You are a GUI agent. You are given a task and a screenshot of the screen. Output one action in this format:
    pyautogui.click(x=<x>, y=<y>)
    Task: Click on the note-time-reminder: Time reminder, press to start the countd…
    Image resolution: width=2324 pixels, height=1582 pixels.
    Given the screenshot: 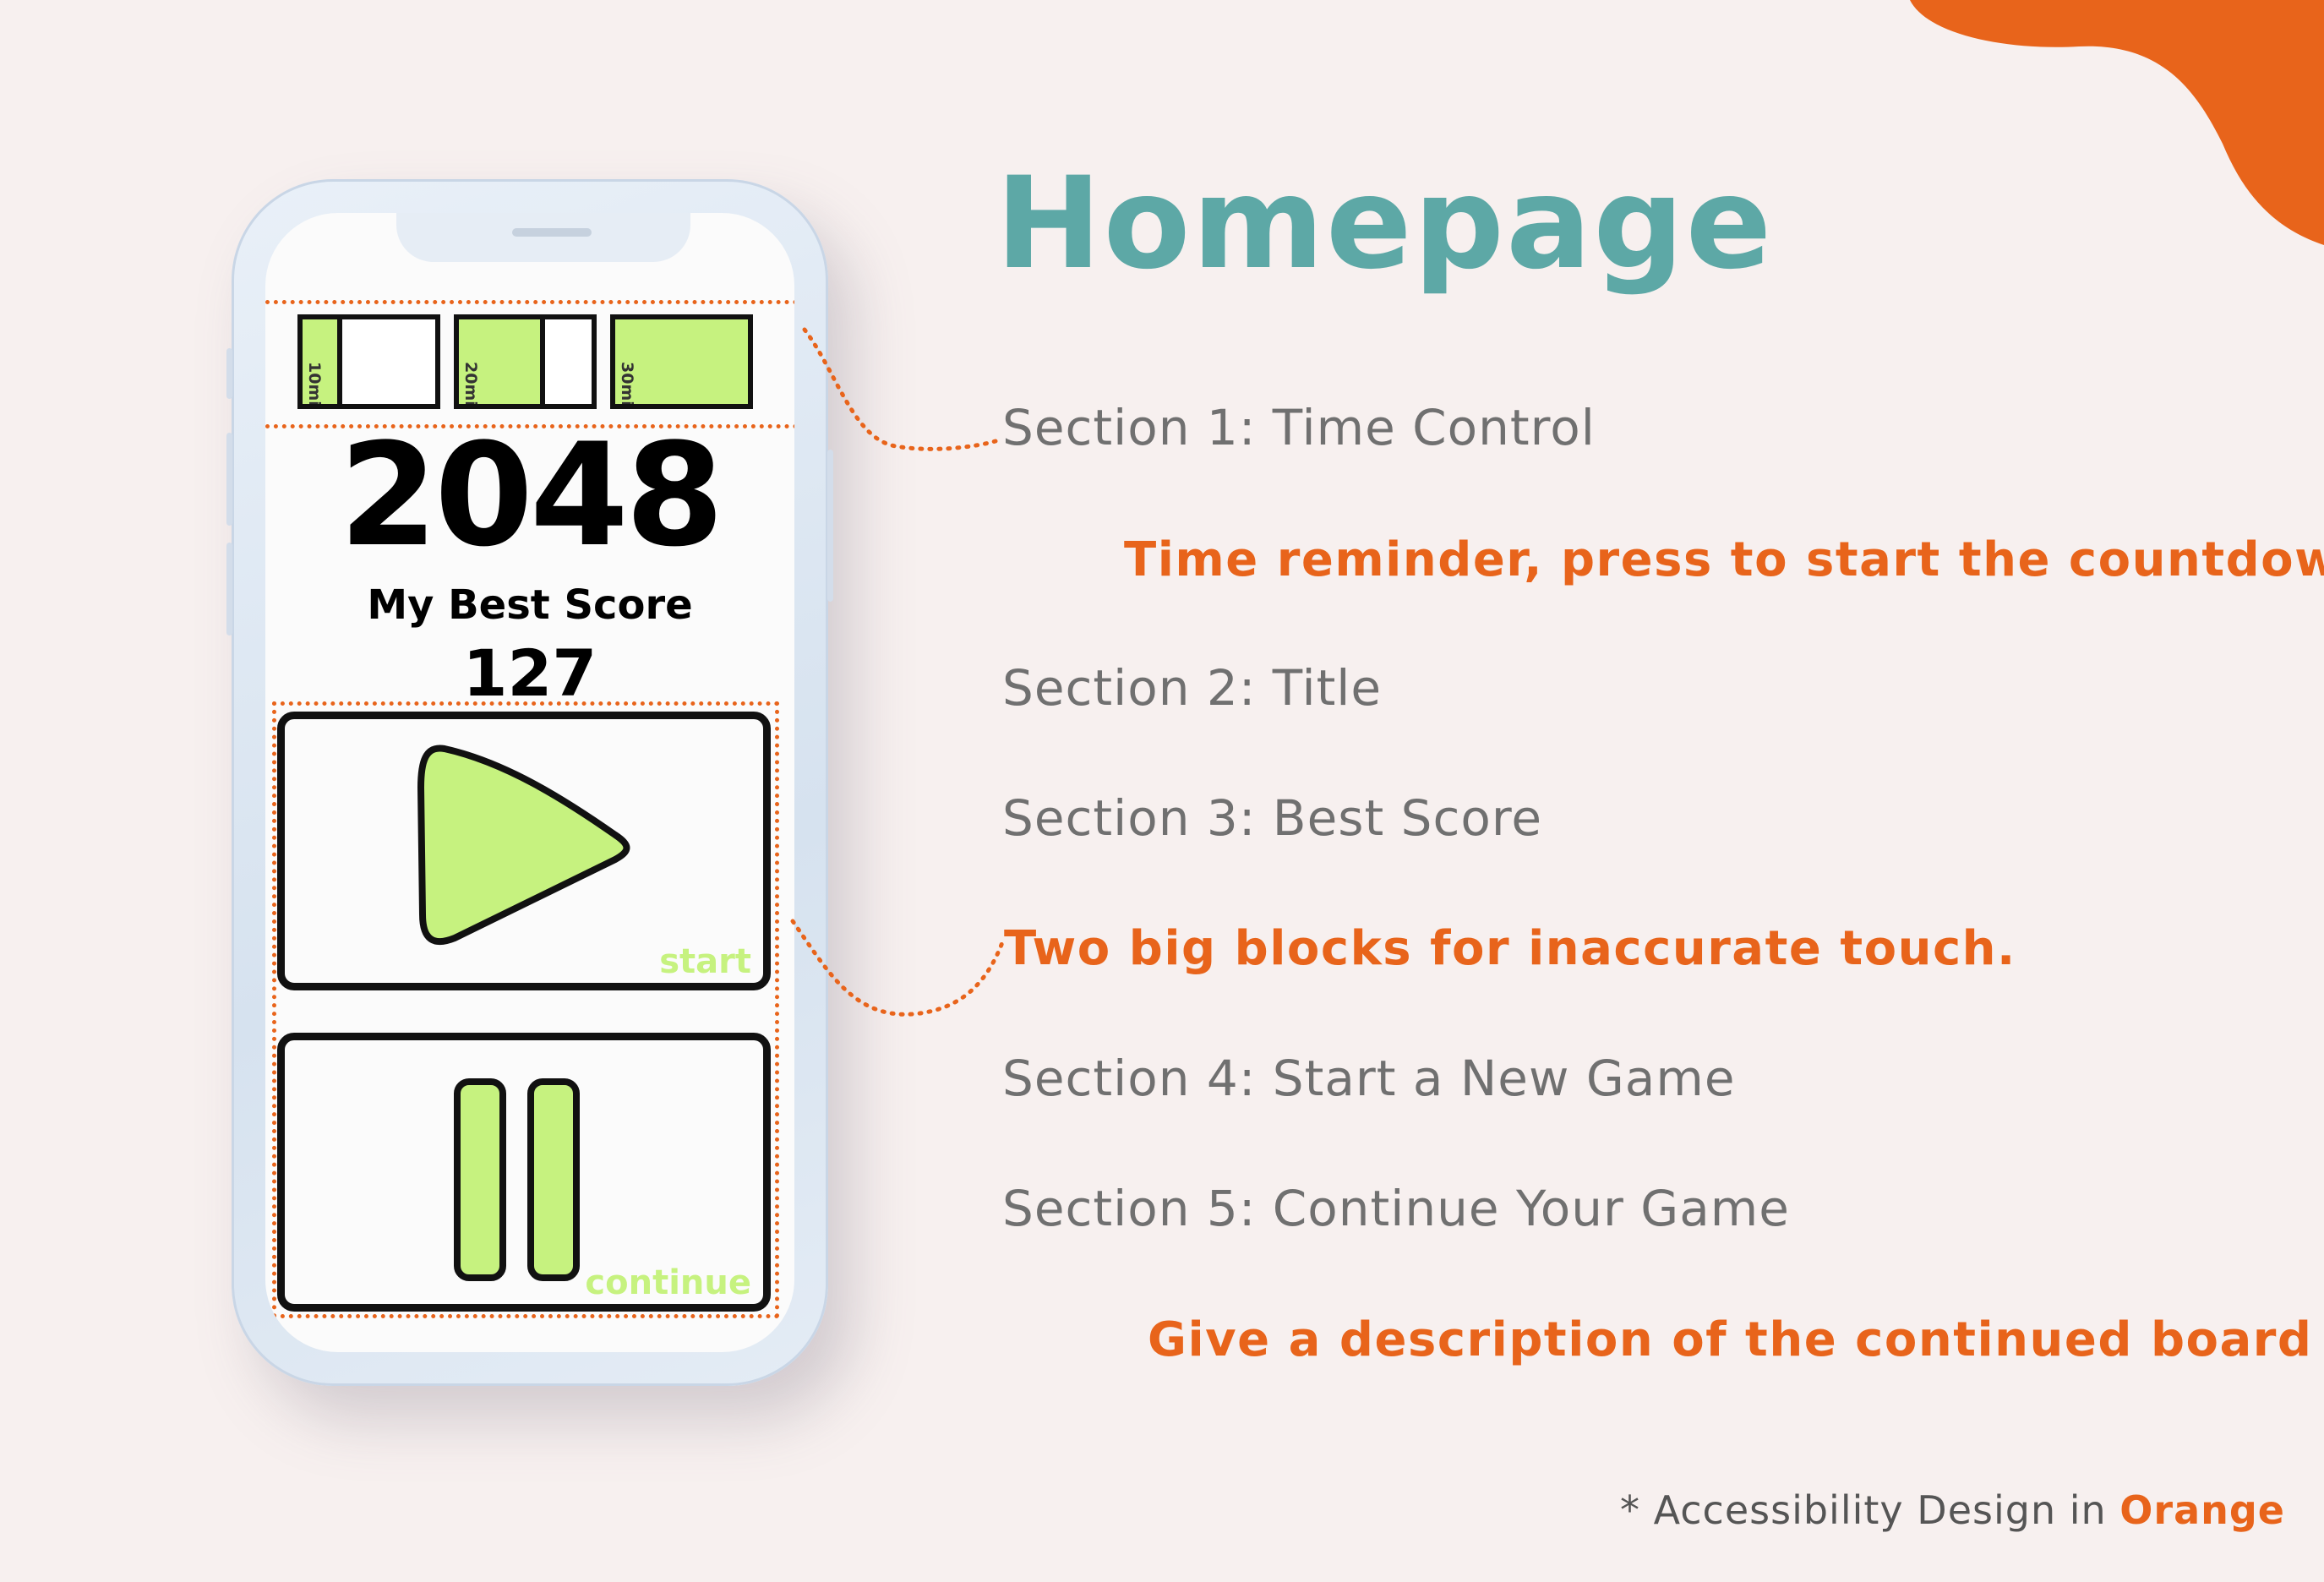 What is the action you would take?
    pyautogui.click(x=1724, y=559)
    